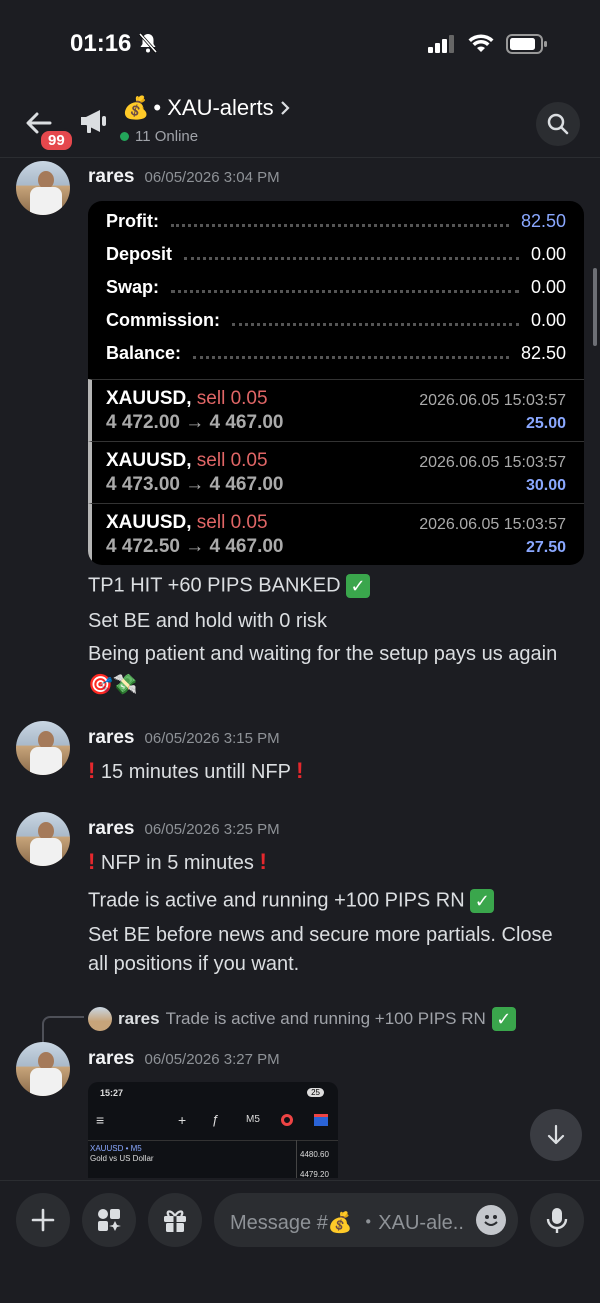 The height and width of the screenshot is (1303, 600). Describe the element at coordinates (595, 307) in the screenshot. I see `scrollbar` at that location.